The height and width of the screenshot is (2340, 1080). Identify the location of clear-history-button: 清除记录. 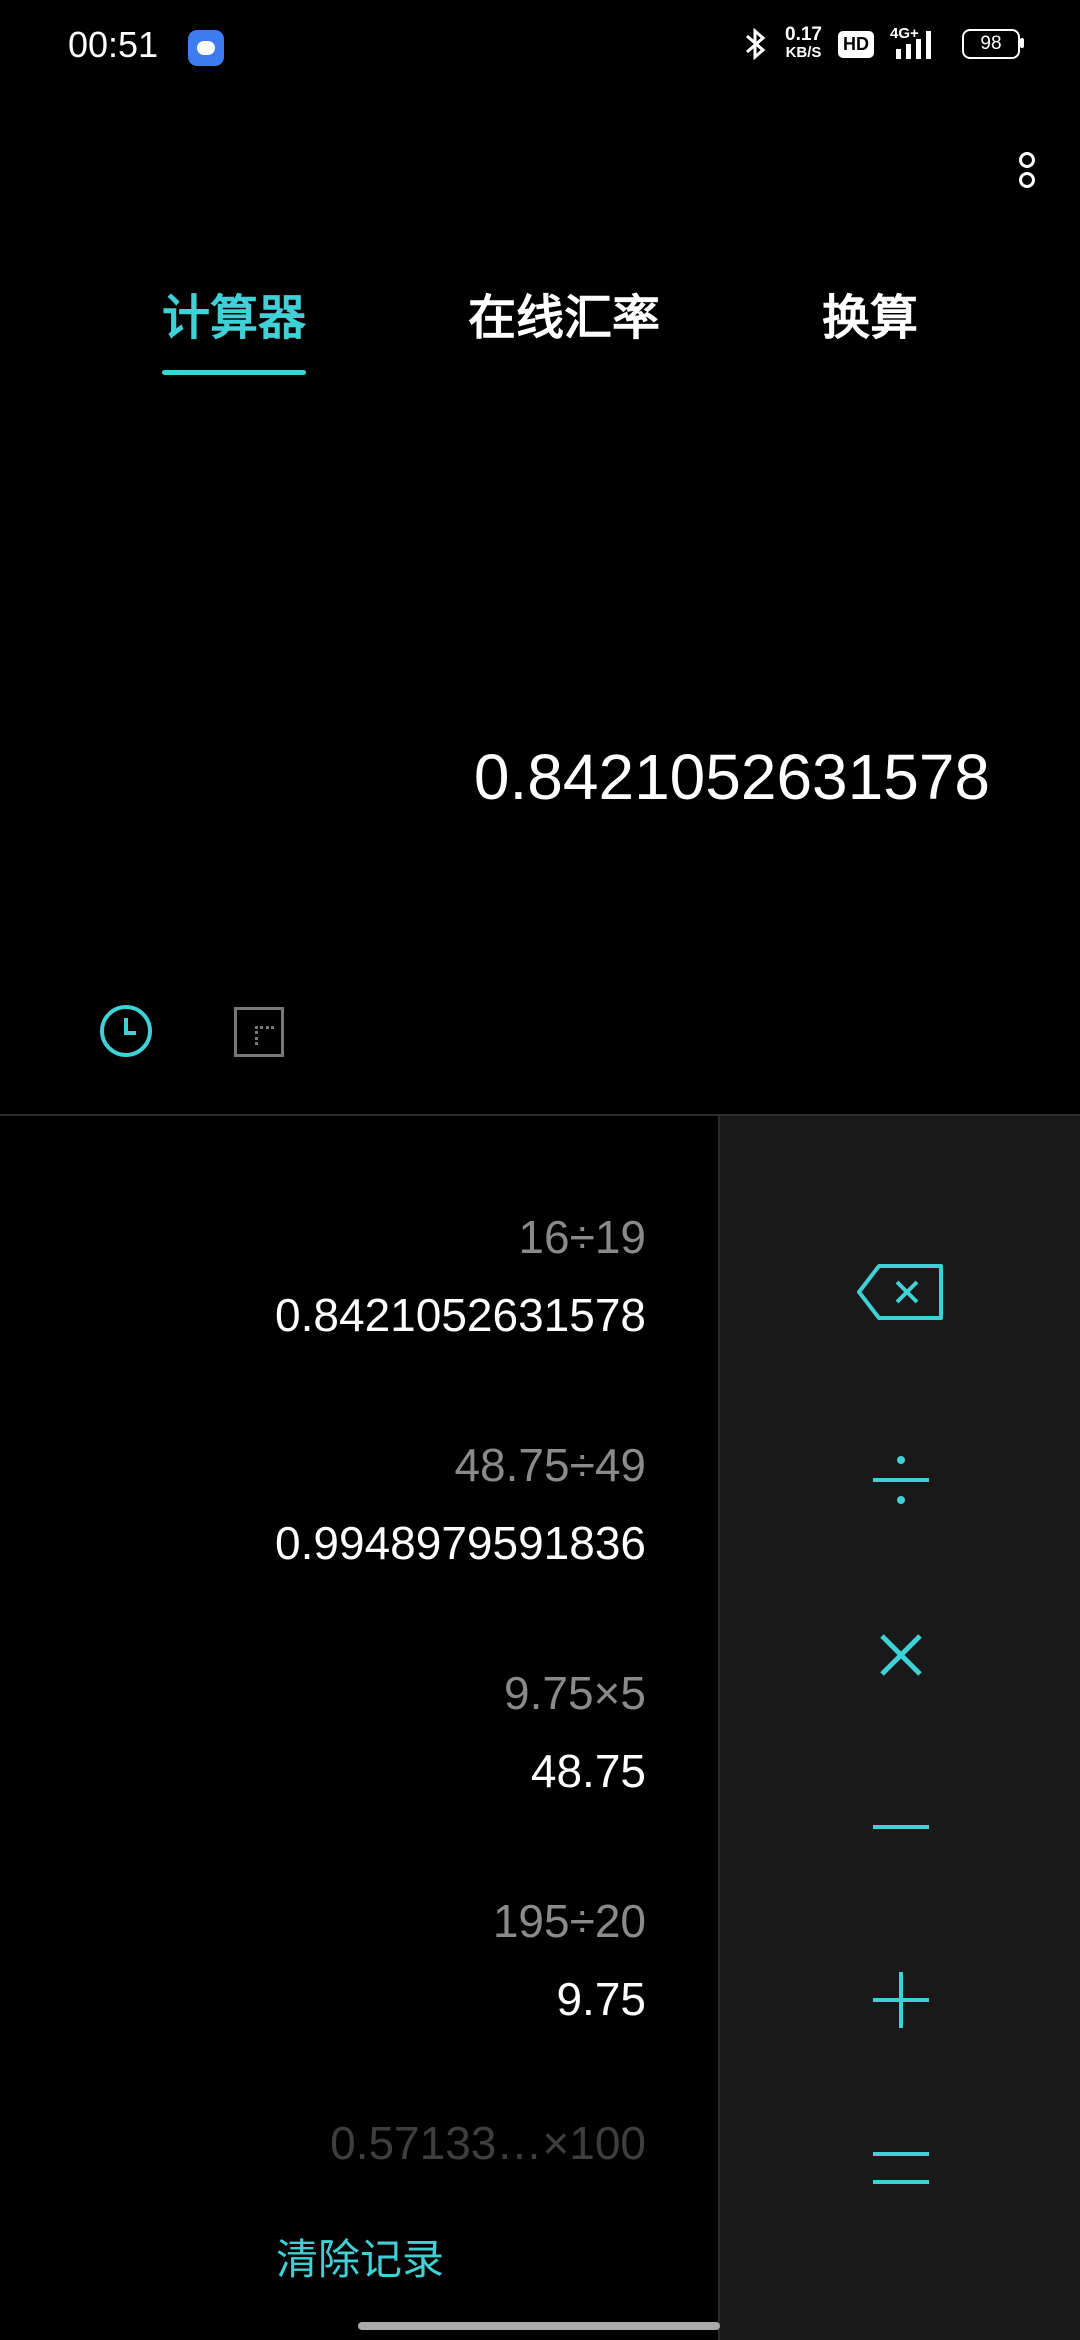
(360, 2256).